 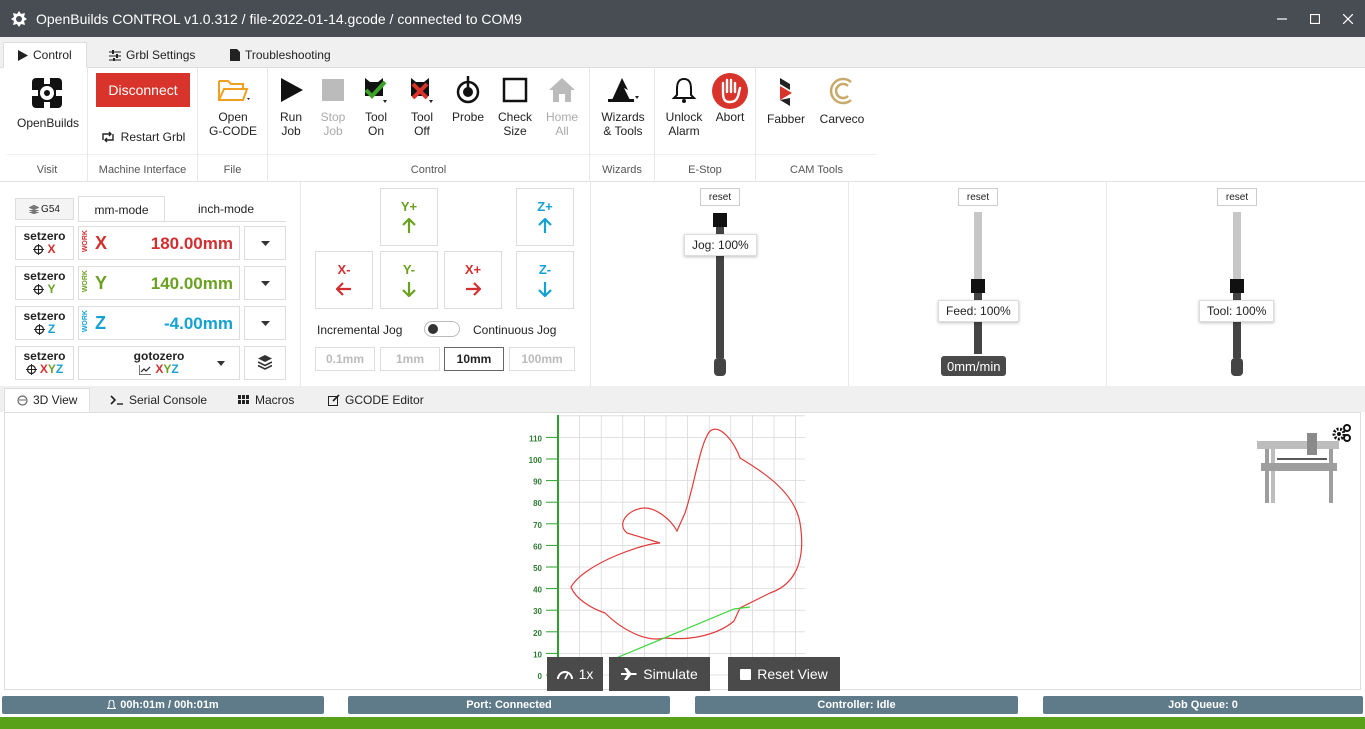 What do you see at coordinates (682, 52) in the screenshot?
I see `ribbon-tabbar: Control Grbl Settings Troubleshooting` at bounding box center [682, 52].